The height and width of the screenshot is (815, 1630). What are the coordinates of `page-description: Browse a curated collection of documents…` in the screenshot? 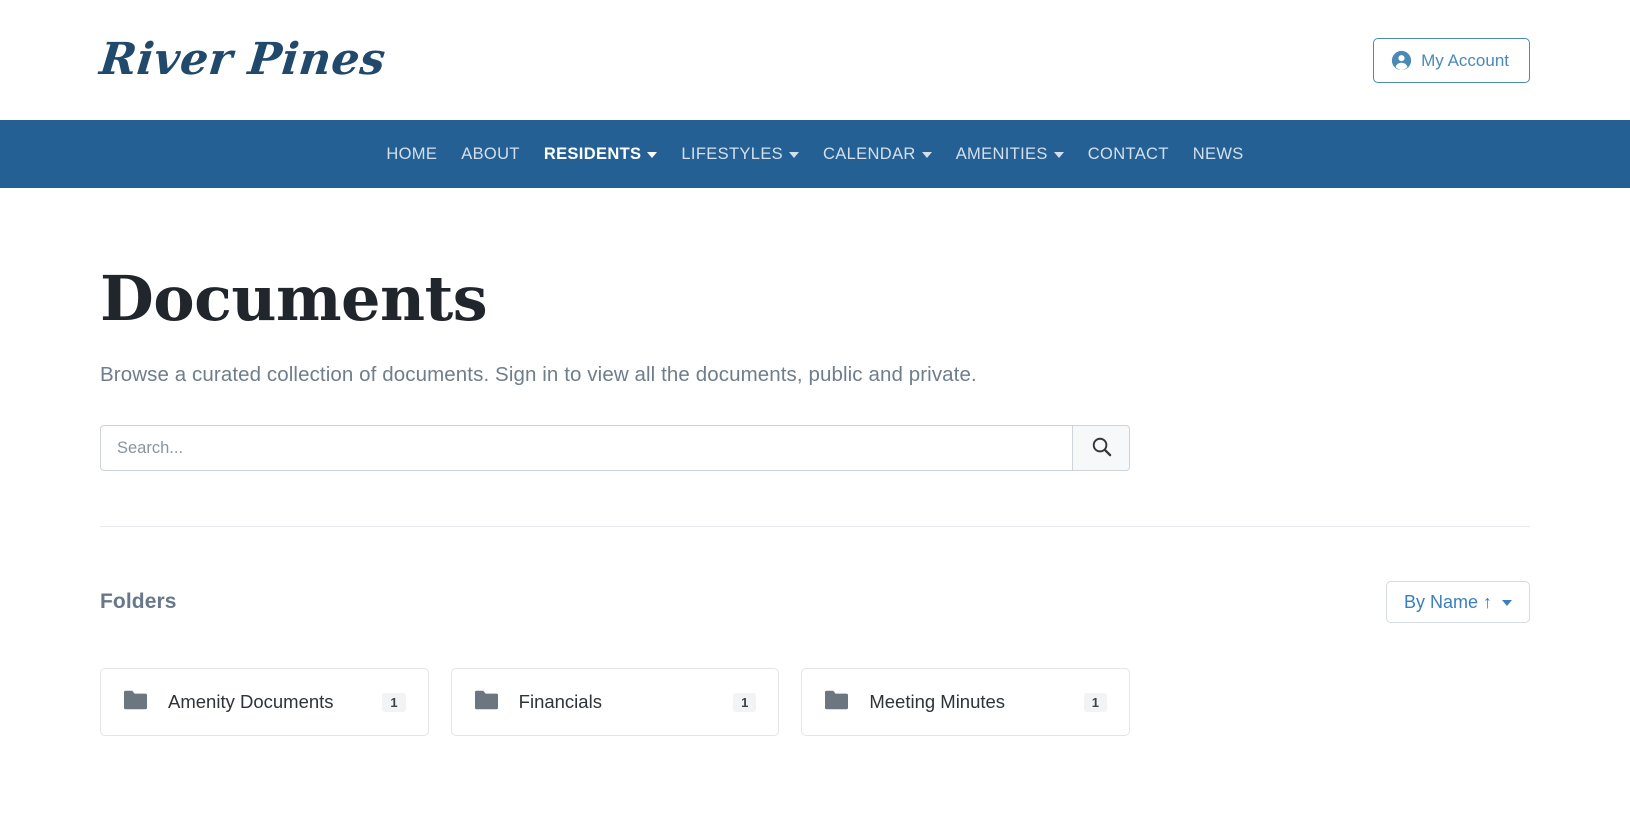 It's located at (538, 375).